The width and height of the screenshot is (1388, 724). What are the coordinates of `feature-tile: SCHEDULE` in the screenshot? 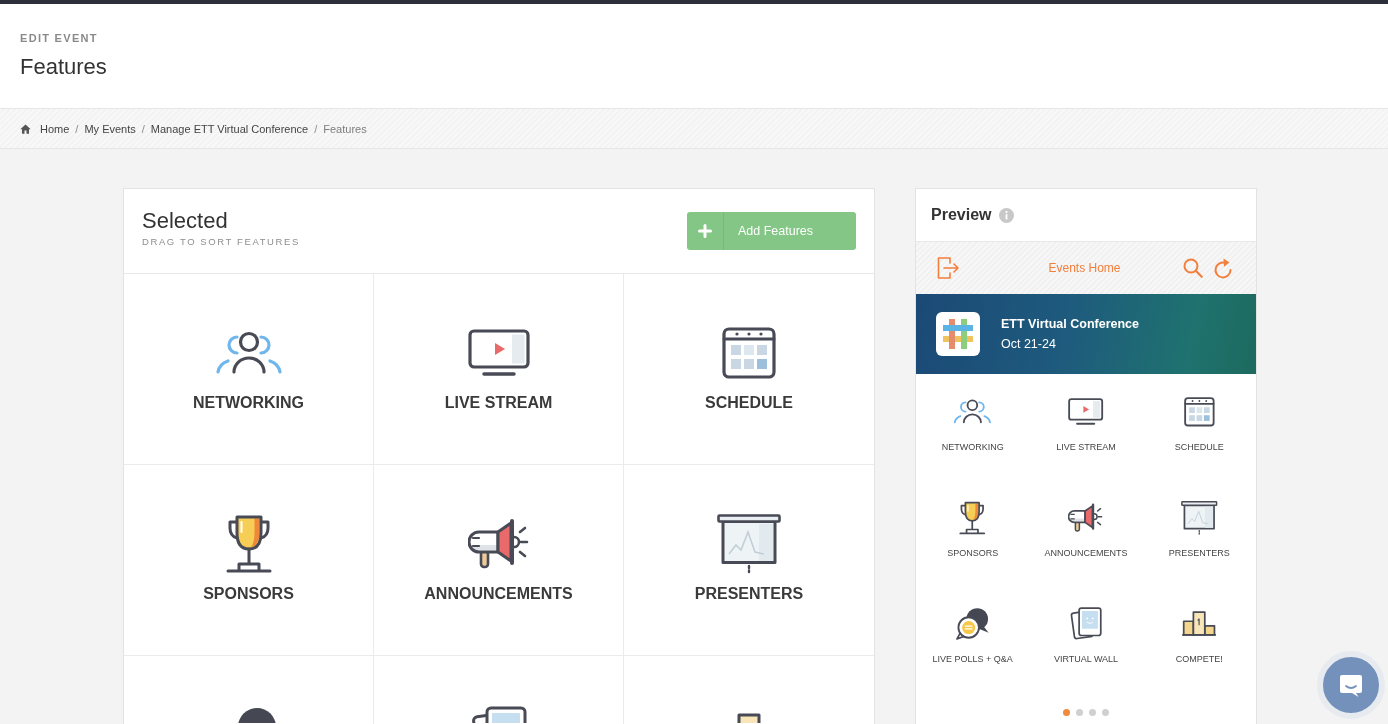 It's located at (749, 369).